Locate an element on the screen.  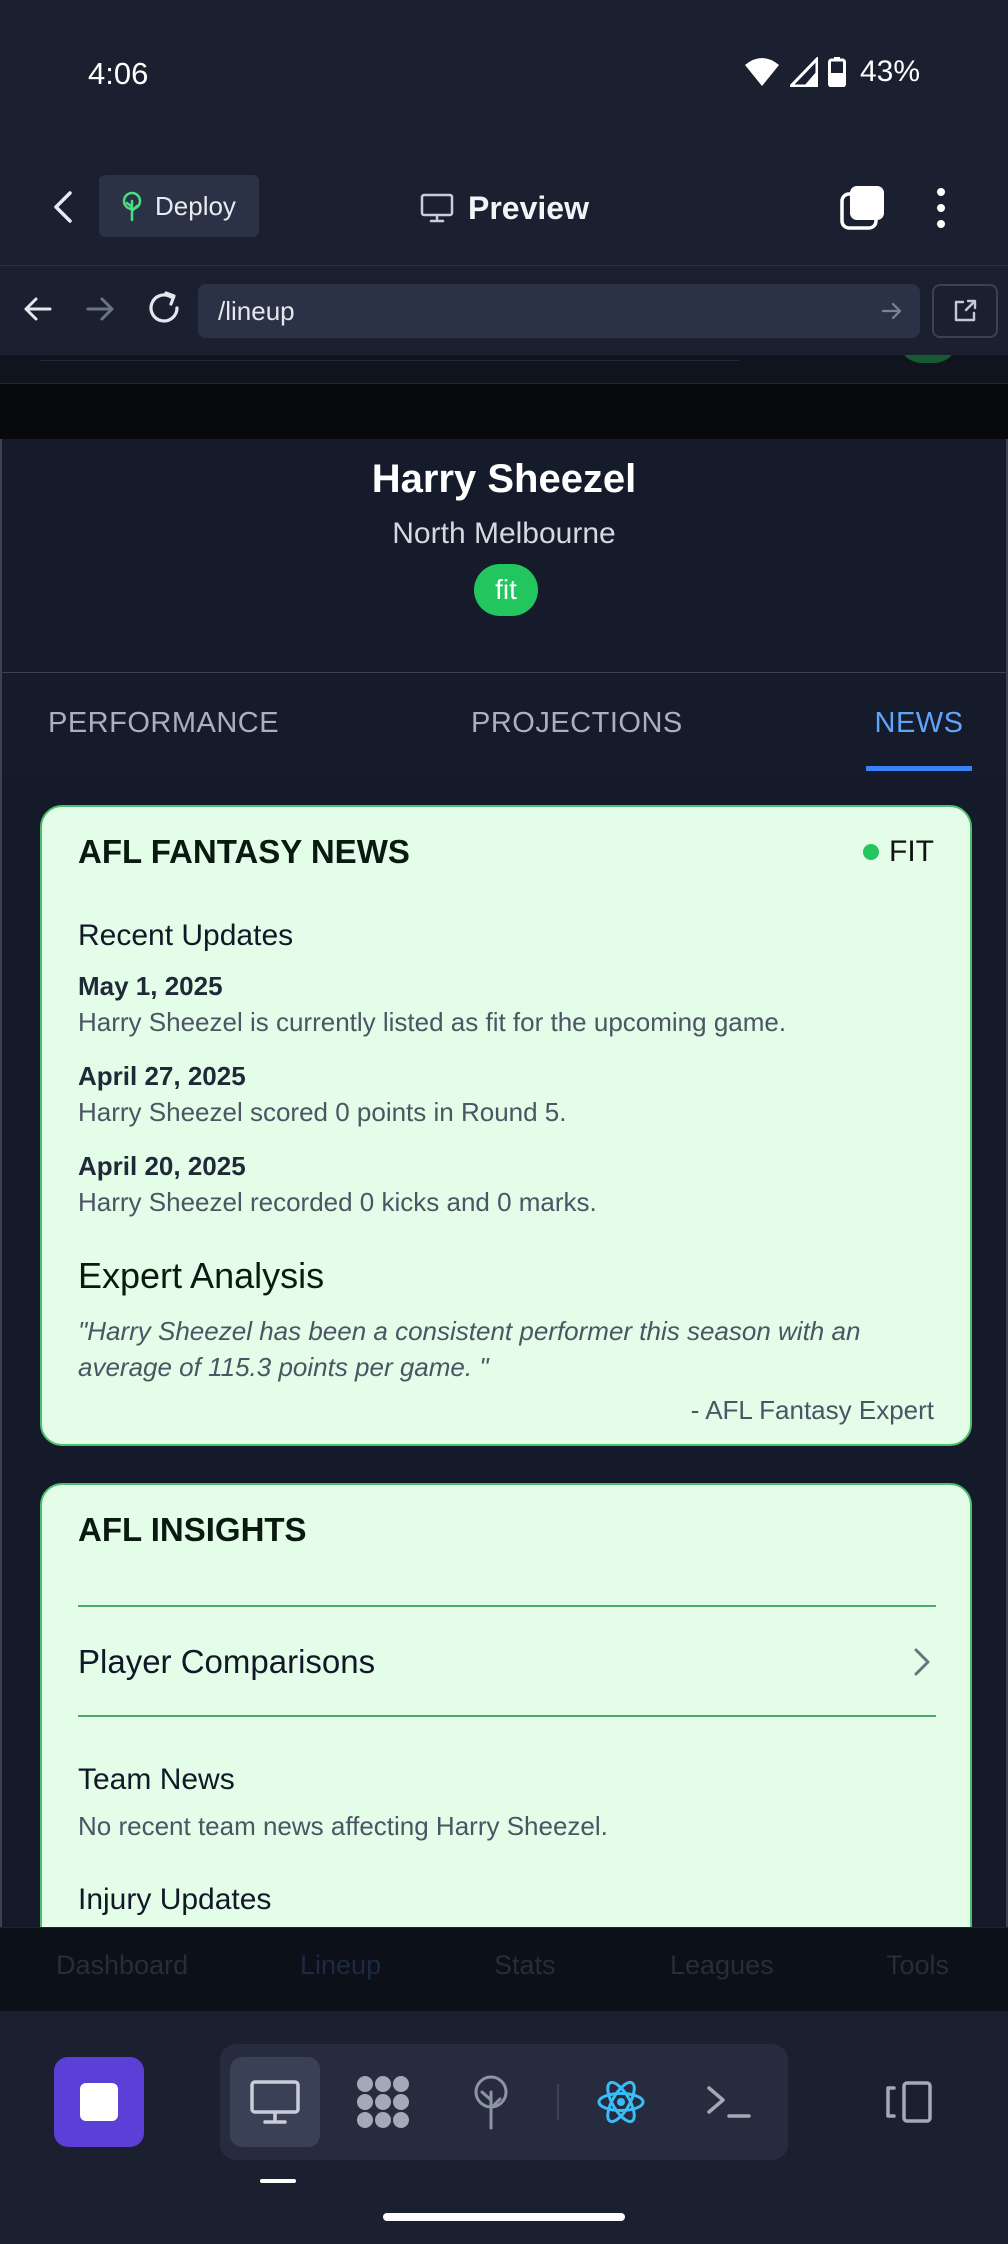
expert-author: - AFL Fantasy Expert is located at coordinates (812, 1410).